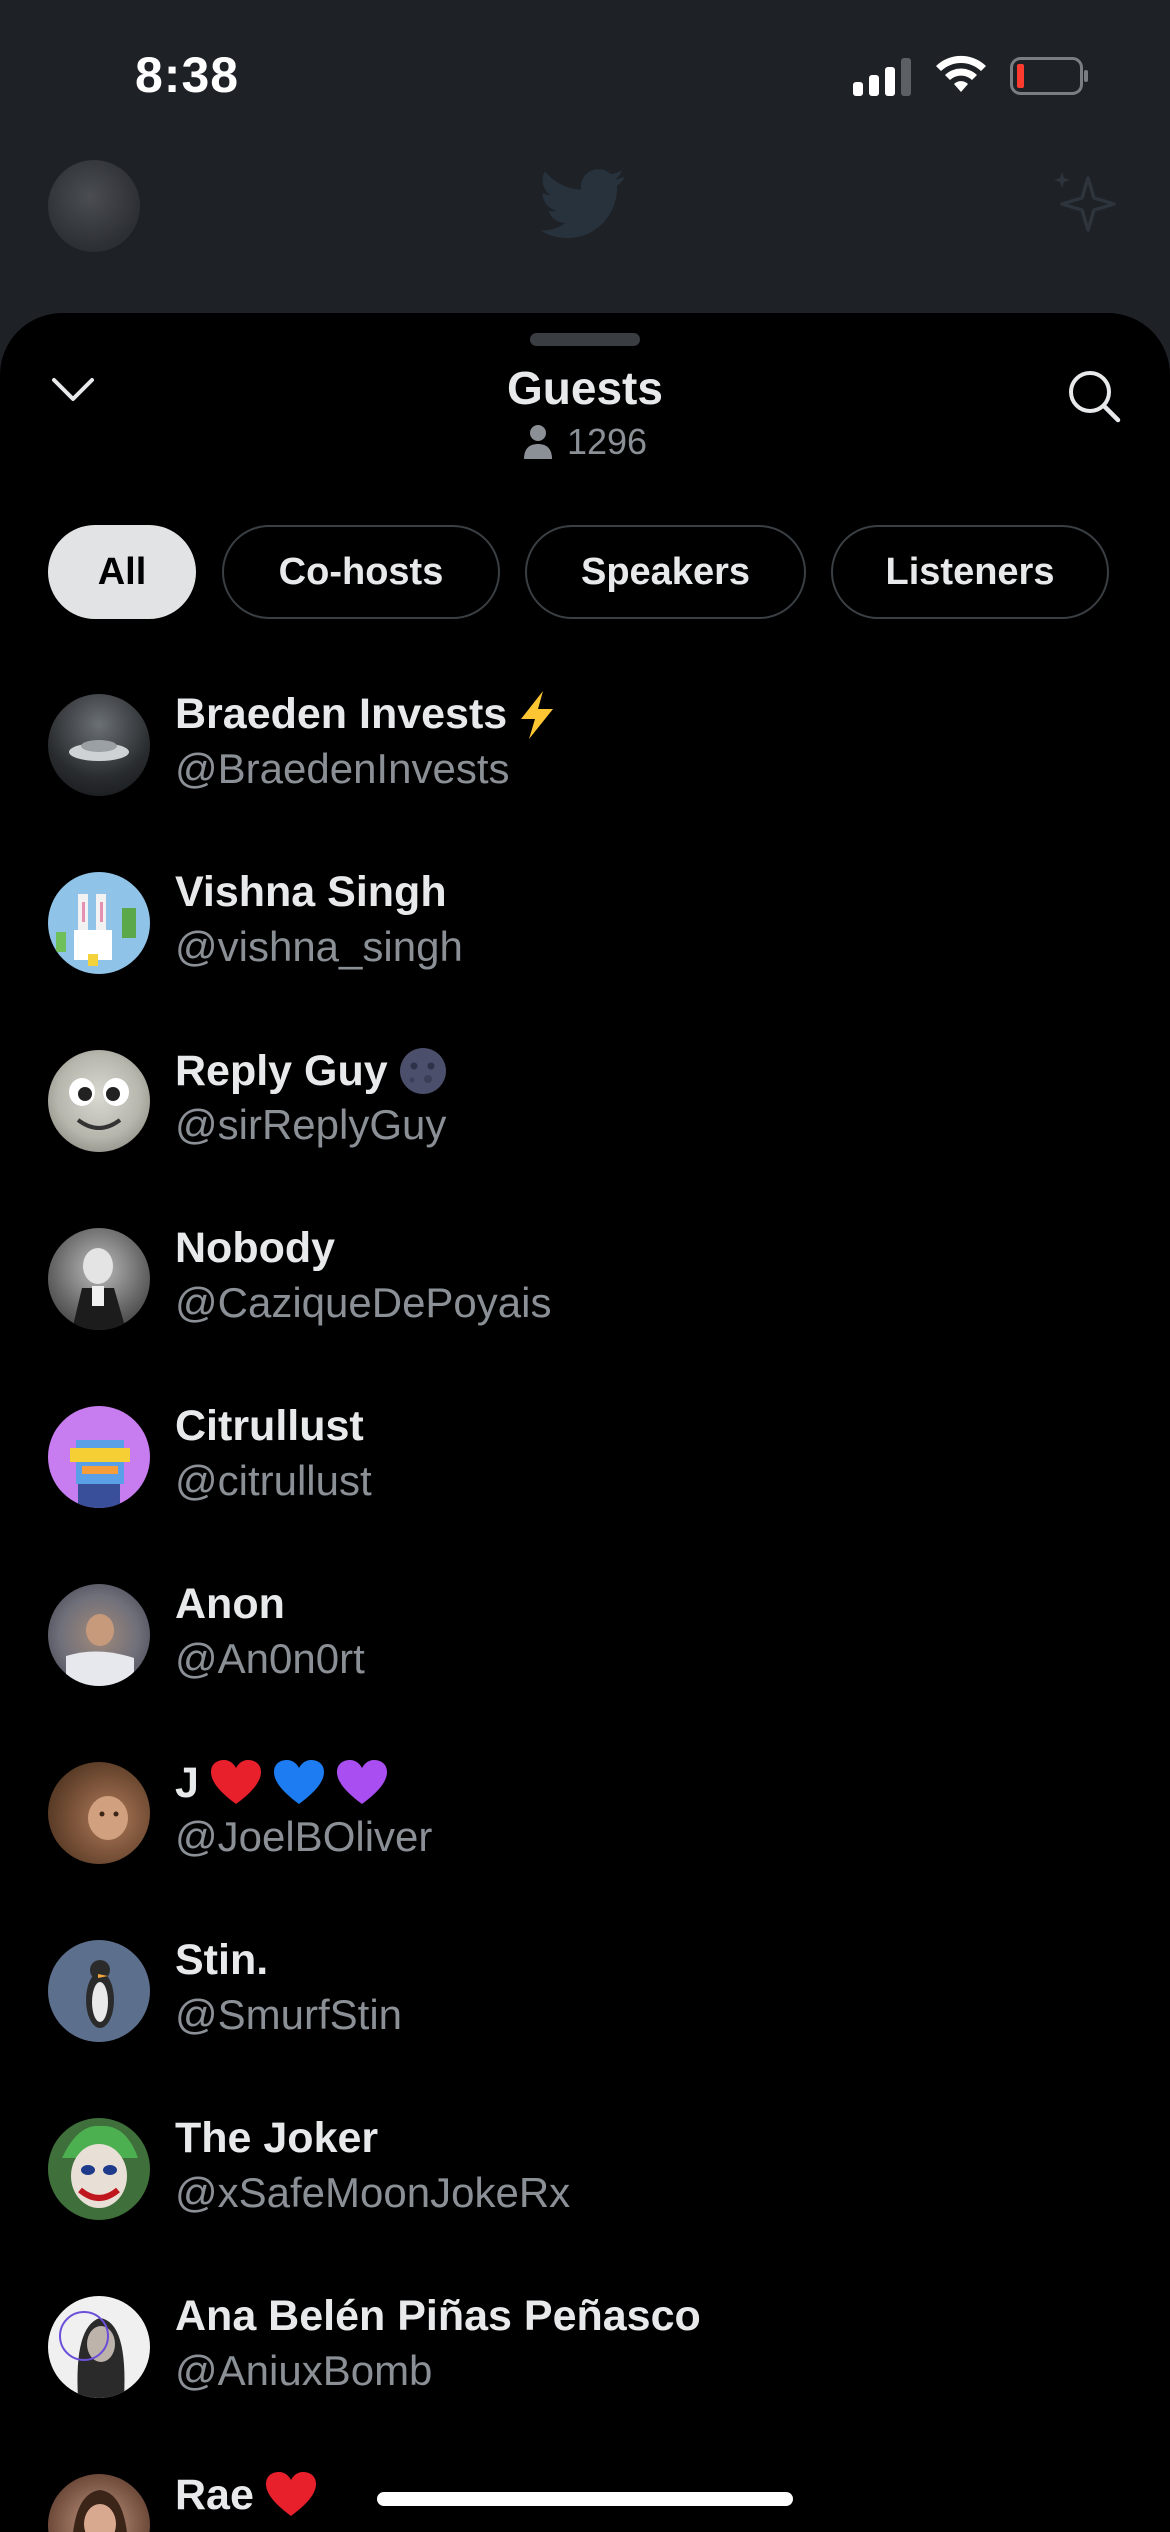 The width and height of the screenshot is (1170, 2532). Describe the element at coordinates (585, 2381) in the screenshot. I see `guest-row: Ana Belén Piñas Peñasco @AniuxBomb` at that location.